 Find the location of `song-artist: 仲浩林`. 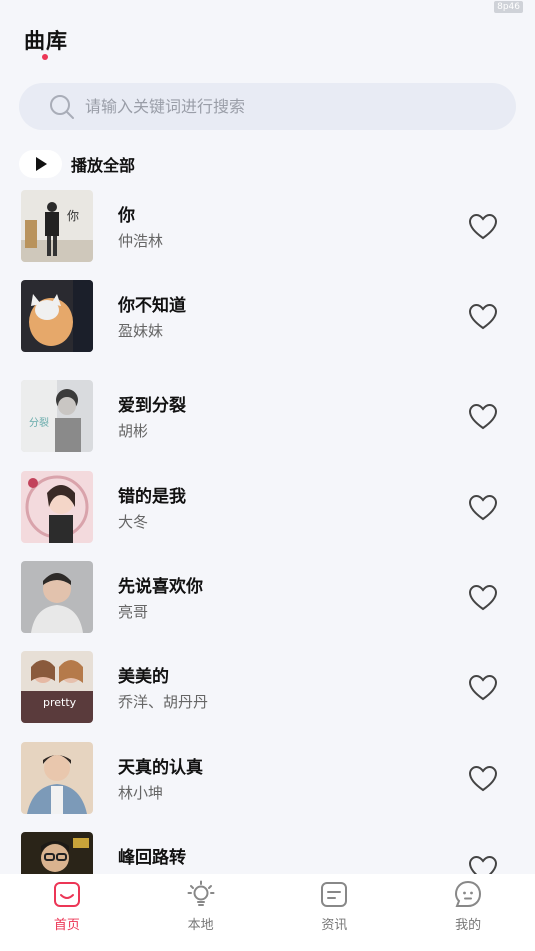

song-artist: 仲浩林 is located at coordinates (141, 241).